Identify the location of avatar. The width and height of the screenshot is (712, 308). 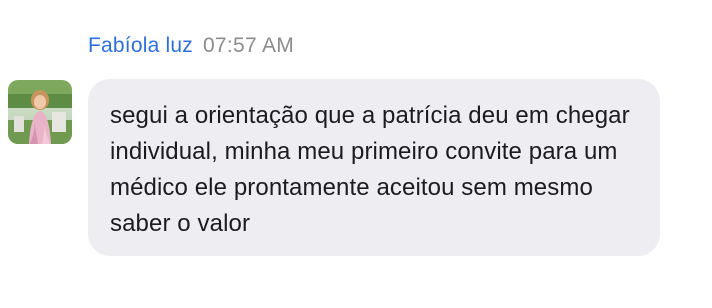
(40, 112).